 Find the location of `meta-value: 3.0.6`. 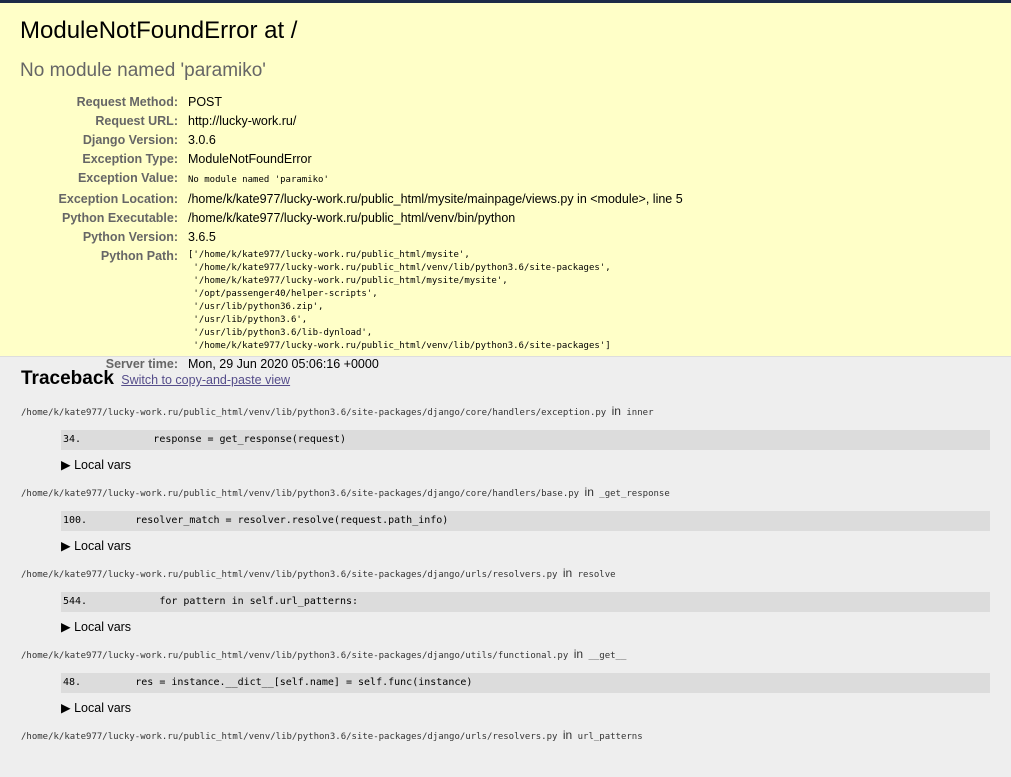

meta-value: 3.0.6 is located at coordinates (202, 140).